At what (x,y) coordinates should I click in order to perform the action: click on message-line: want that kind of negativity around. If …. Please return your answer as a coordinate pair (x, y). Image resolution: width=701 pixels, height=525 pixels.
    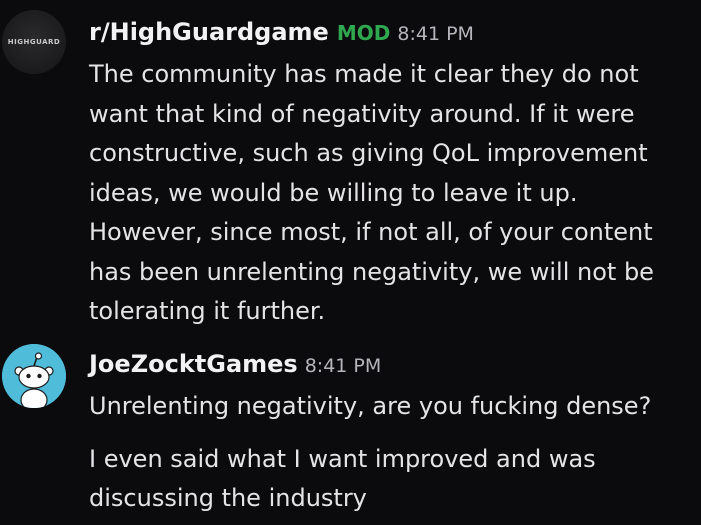
    Looking at the image, I should click on (362, 113).